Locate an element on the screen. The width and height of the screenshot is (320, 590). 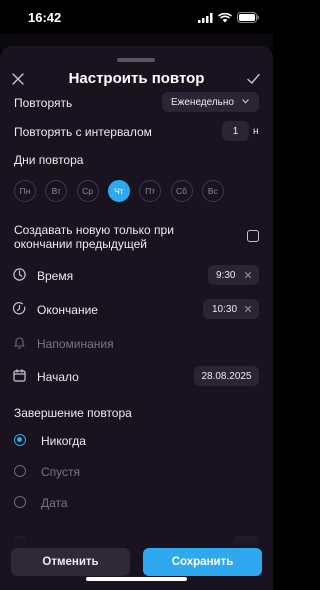
status-bar: 16:42 is located at coordinates (136, 17).